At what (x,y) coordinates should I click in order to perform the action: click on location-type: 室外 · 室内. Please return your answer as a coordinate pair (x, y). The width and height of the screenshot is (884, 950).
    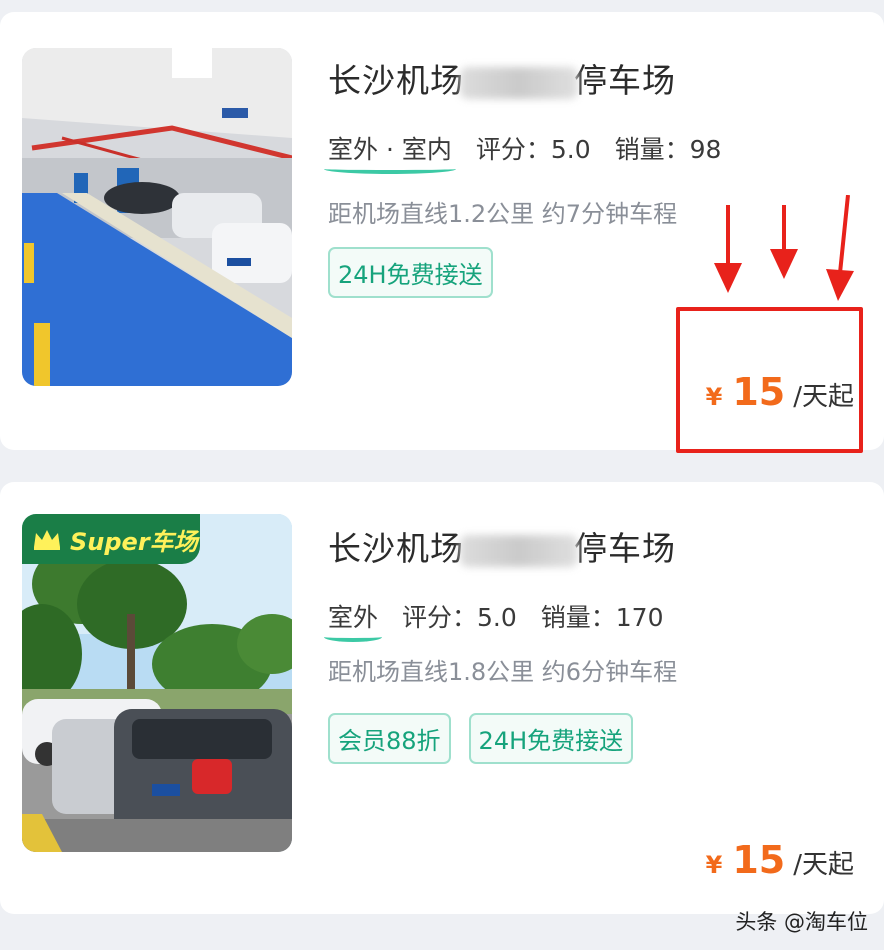
    Looking at the image, I should click on (390, 152).